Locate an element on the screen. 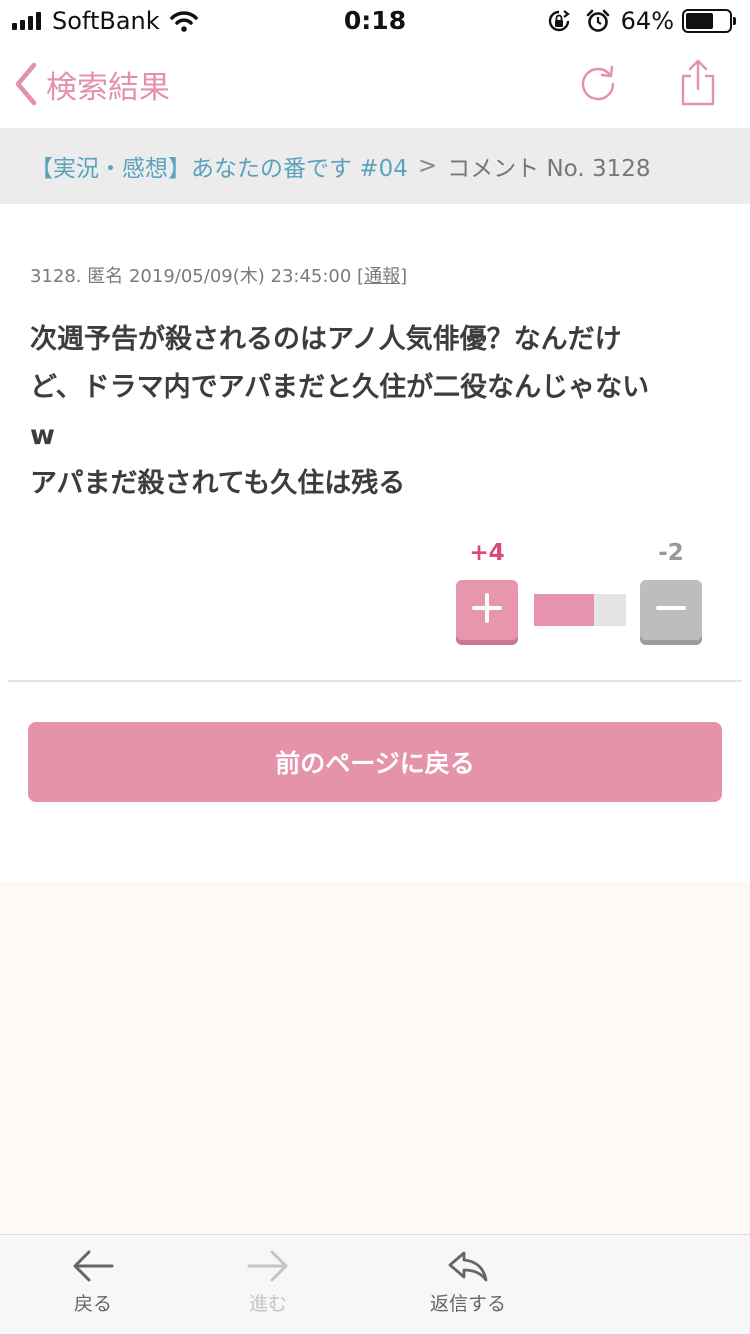 This screenshot has height=1334, width=750. minus-vote-count: -2 is located at coordinates (671, 553).